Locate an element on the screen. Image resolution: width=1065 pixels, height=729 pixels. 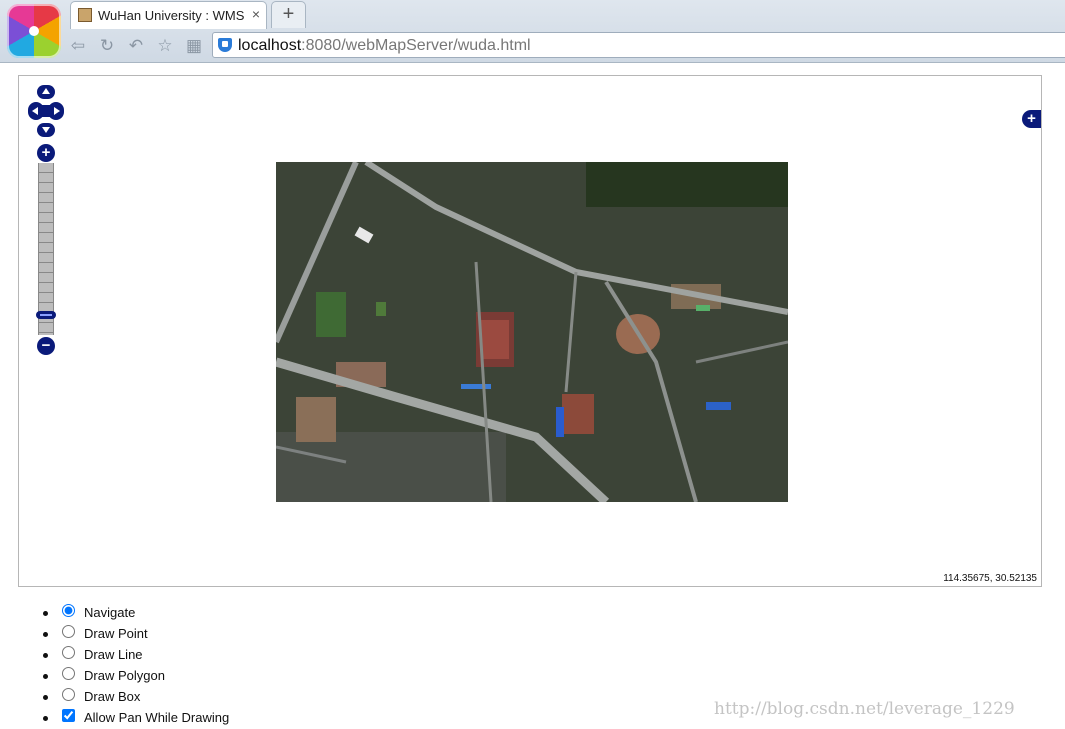
browser-logo-icon is located at coordinates (34, 31).